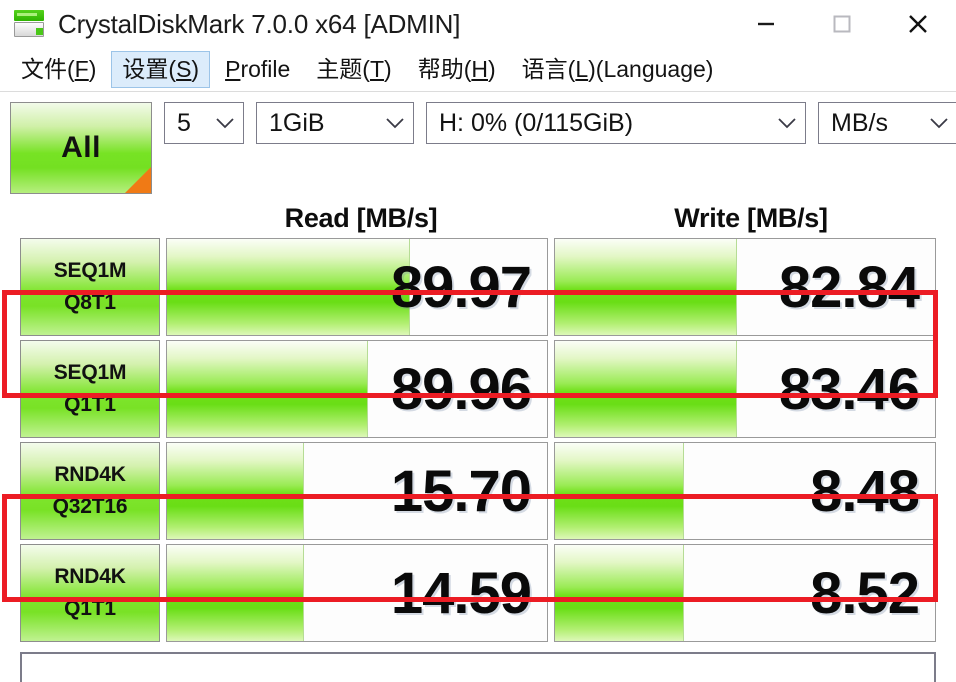 This screenshot has width=956, height=682. What do you see at coordinates (257, 69) in the screenshot?
I see `menu-item-profile: Profile` at bounding box center [257, 69].